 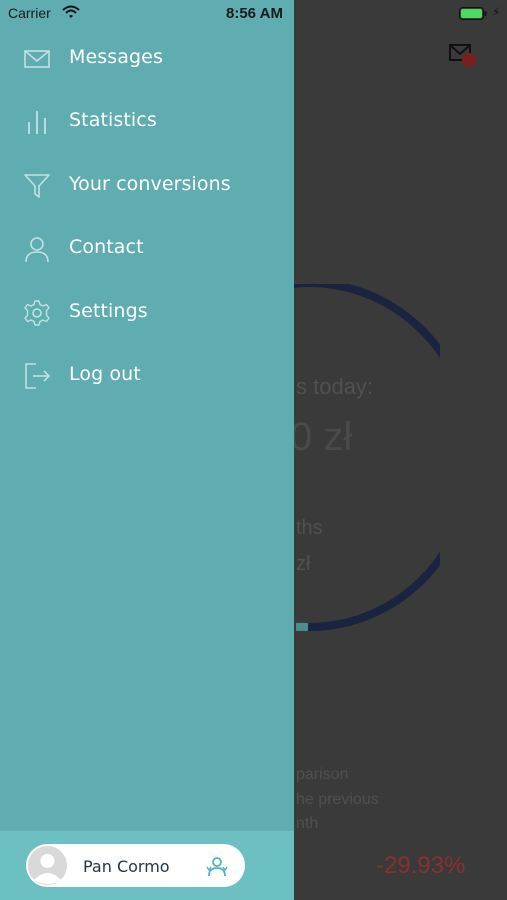 What do you see at coordinates (105, 374) in the screenshot?
I see `menu-item-label: Log out` at bounding box center [105, 374].